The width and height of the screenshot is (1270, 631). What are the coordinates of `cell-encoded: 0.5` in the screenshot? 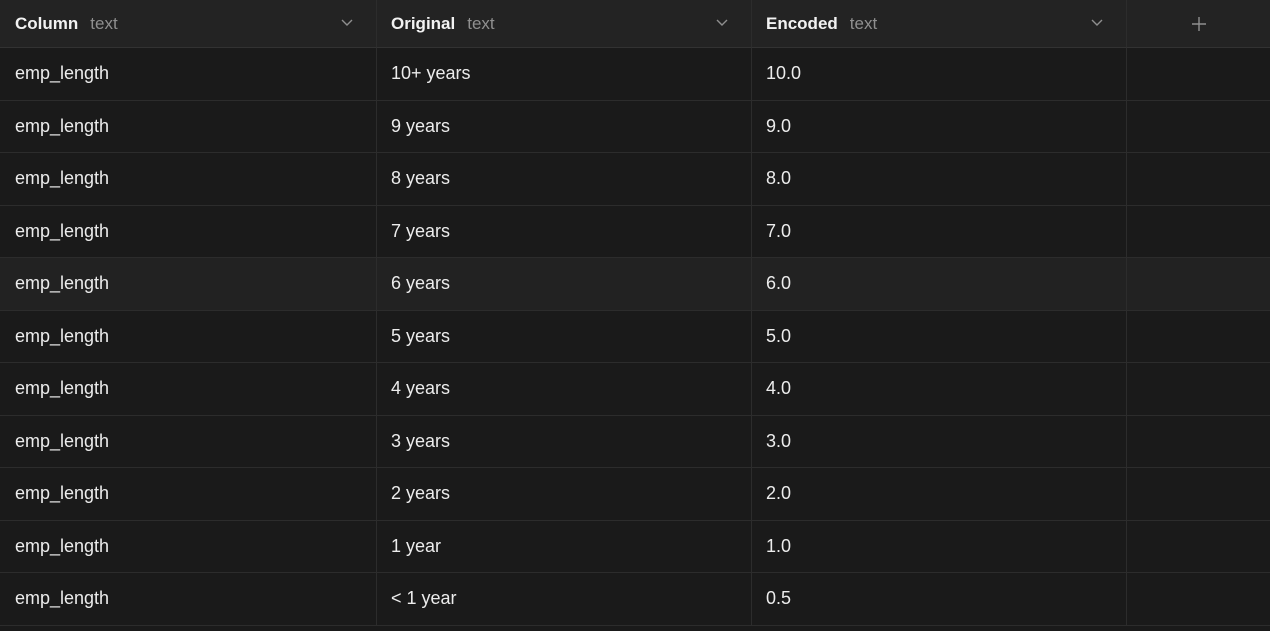 It's located at (939, 599).